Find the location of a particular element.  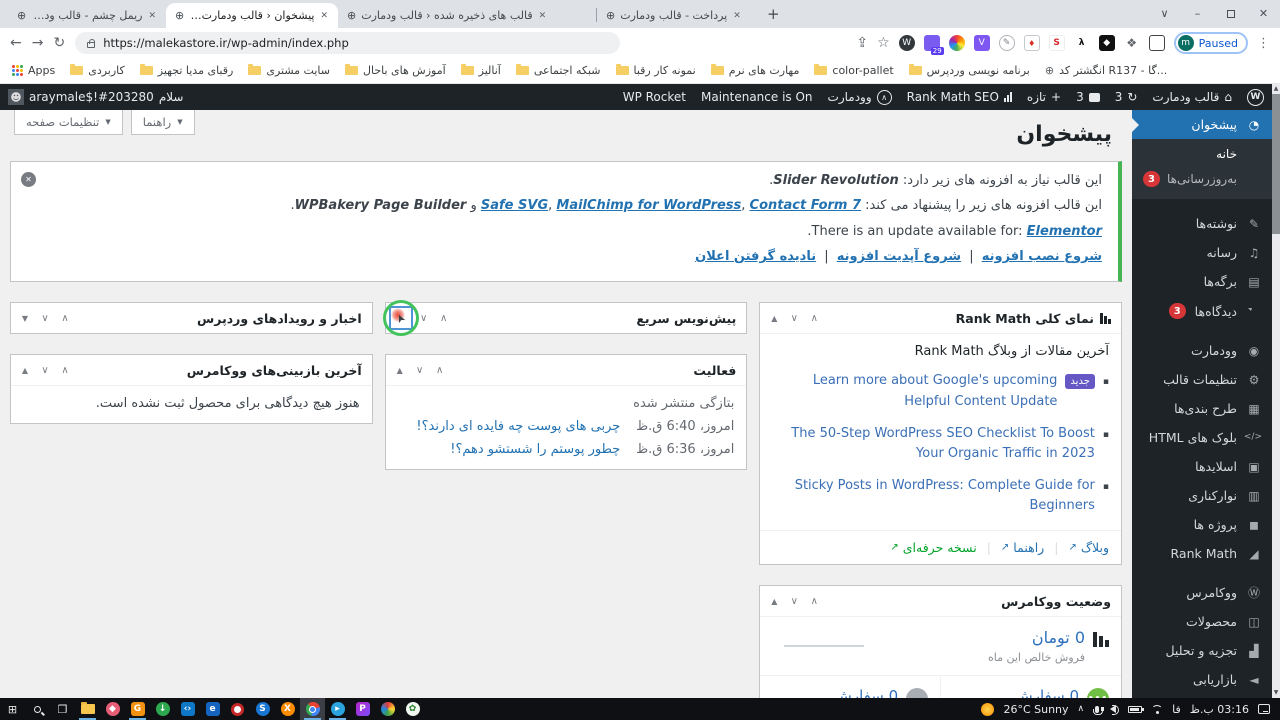

seo-extension-icon: S is located at coordinates (1056, 43).